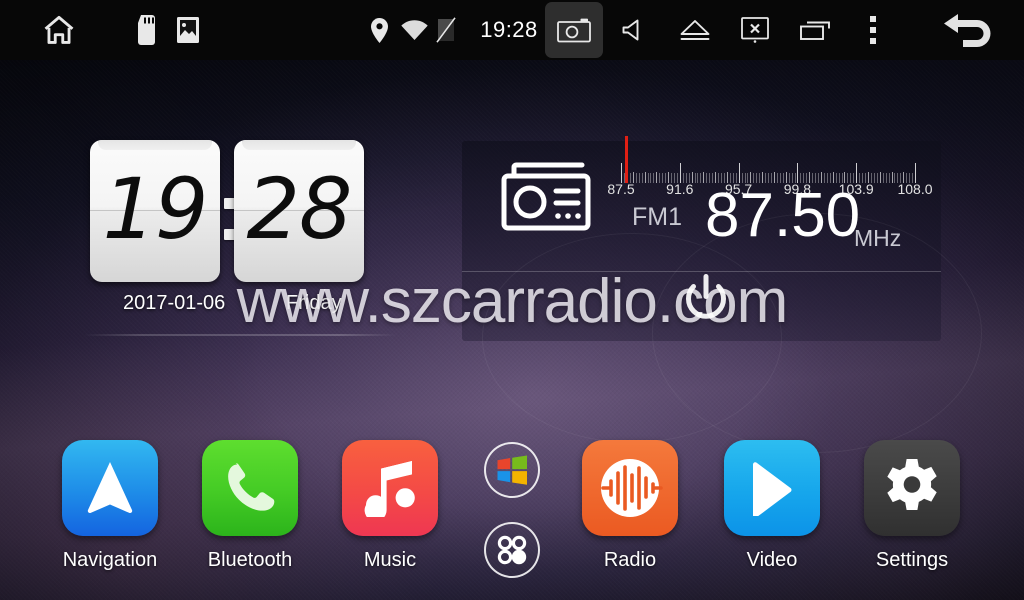  Describe the element at coordinates (110, 560) in the screenshot. I see `app-label-navigation: Navigation` at that location.